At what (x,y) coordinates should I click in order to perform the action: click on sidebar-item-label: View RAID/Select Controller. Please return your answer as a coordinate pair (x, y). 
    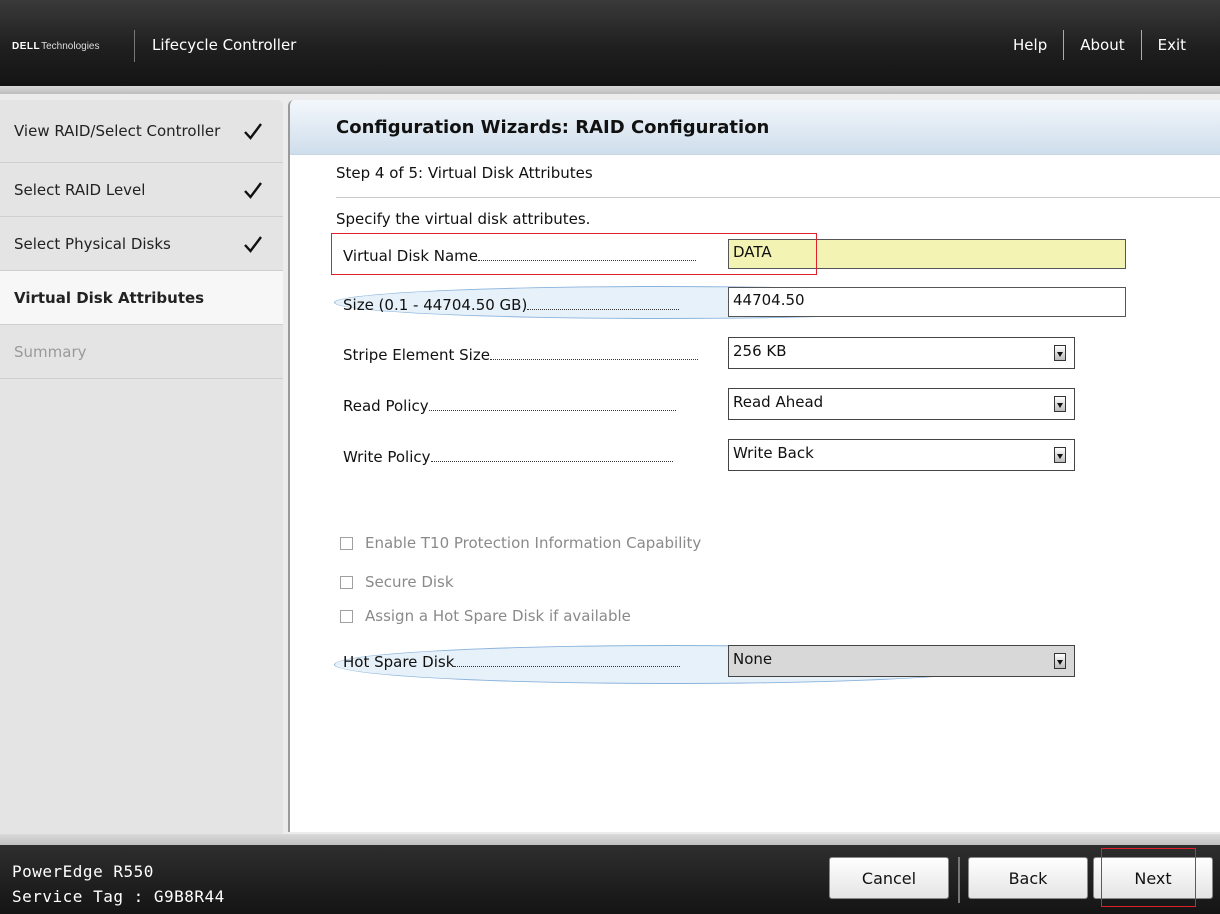
    Looking at the image, I should click on (117, 131).